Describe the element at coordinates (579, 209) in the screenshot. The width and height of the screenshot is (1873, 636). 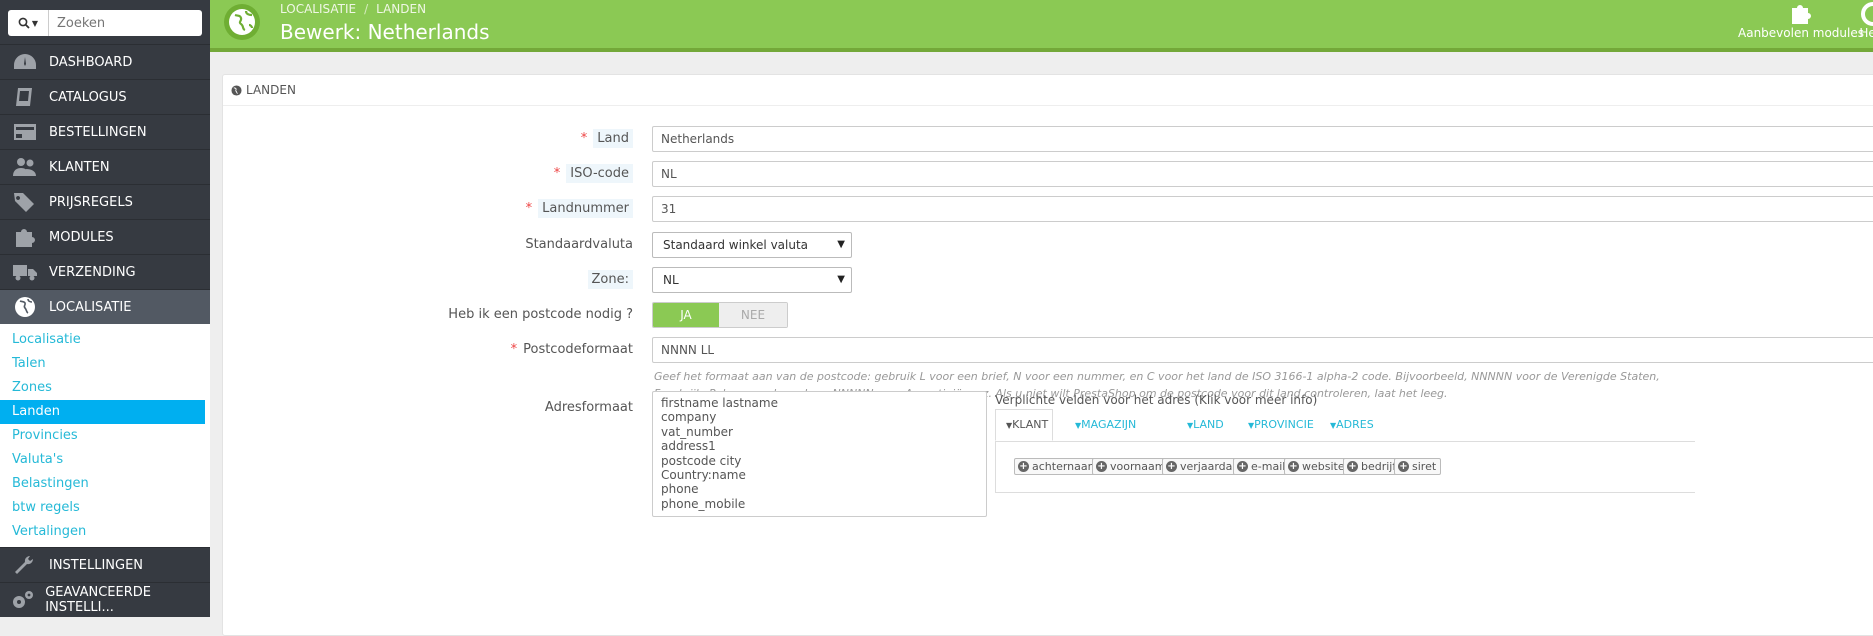
I see `landnummer-label: * Landnummer` at that location.